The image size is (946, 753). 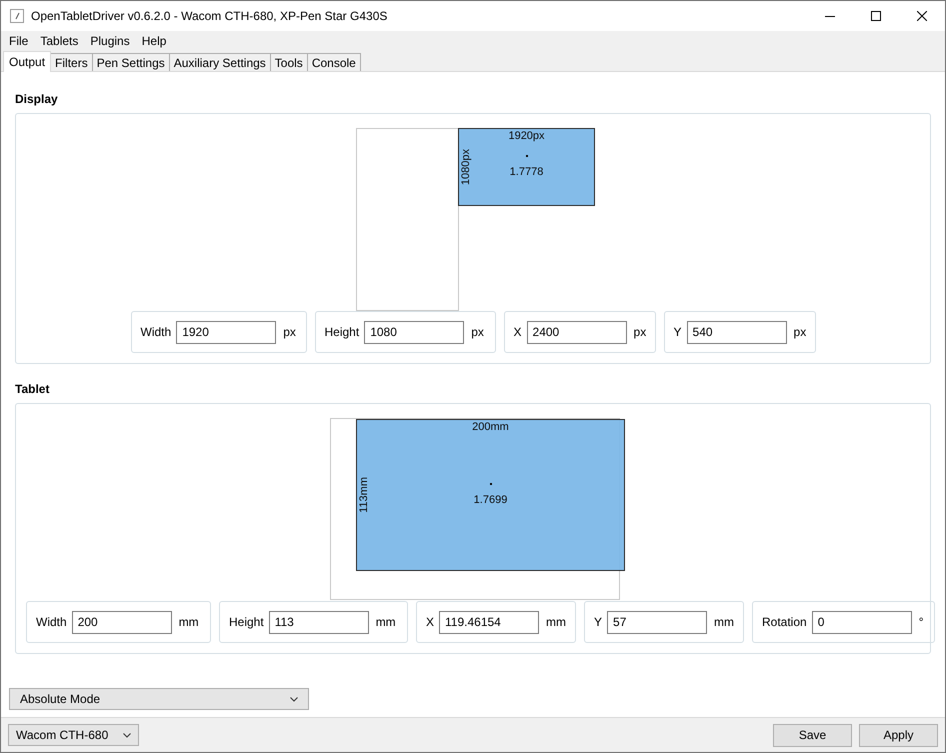 What do you see at coordinates (110, 41) in the screenshot?
I see `menu-item: Plugins` at bounding box center [110, 41].